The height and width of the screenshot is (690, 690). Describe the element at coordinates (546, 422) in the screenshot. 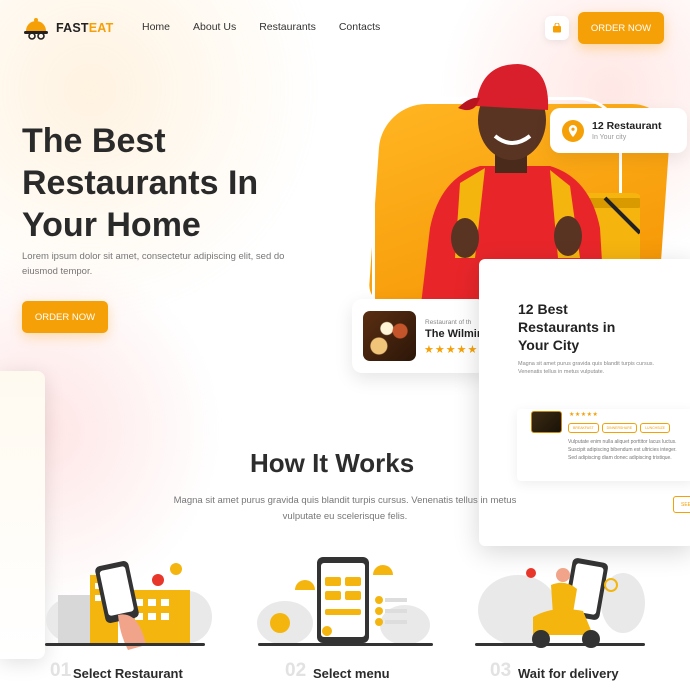

I see `panel-restaurant-thumbnail` at that location.